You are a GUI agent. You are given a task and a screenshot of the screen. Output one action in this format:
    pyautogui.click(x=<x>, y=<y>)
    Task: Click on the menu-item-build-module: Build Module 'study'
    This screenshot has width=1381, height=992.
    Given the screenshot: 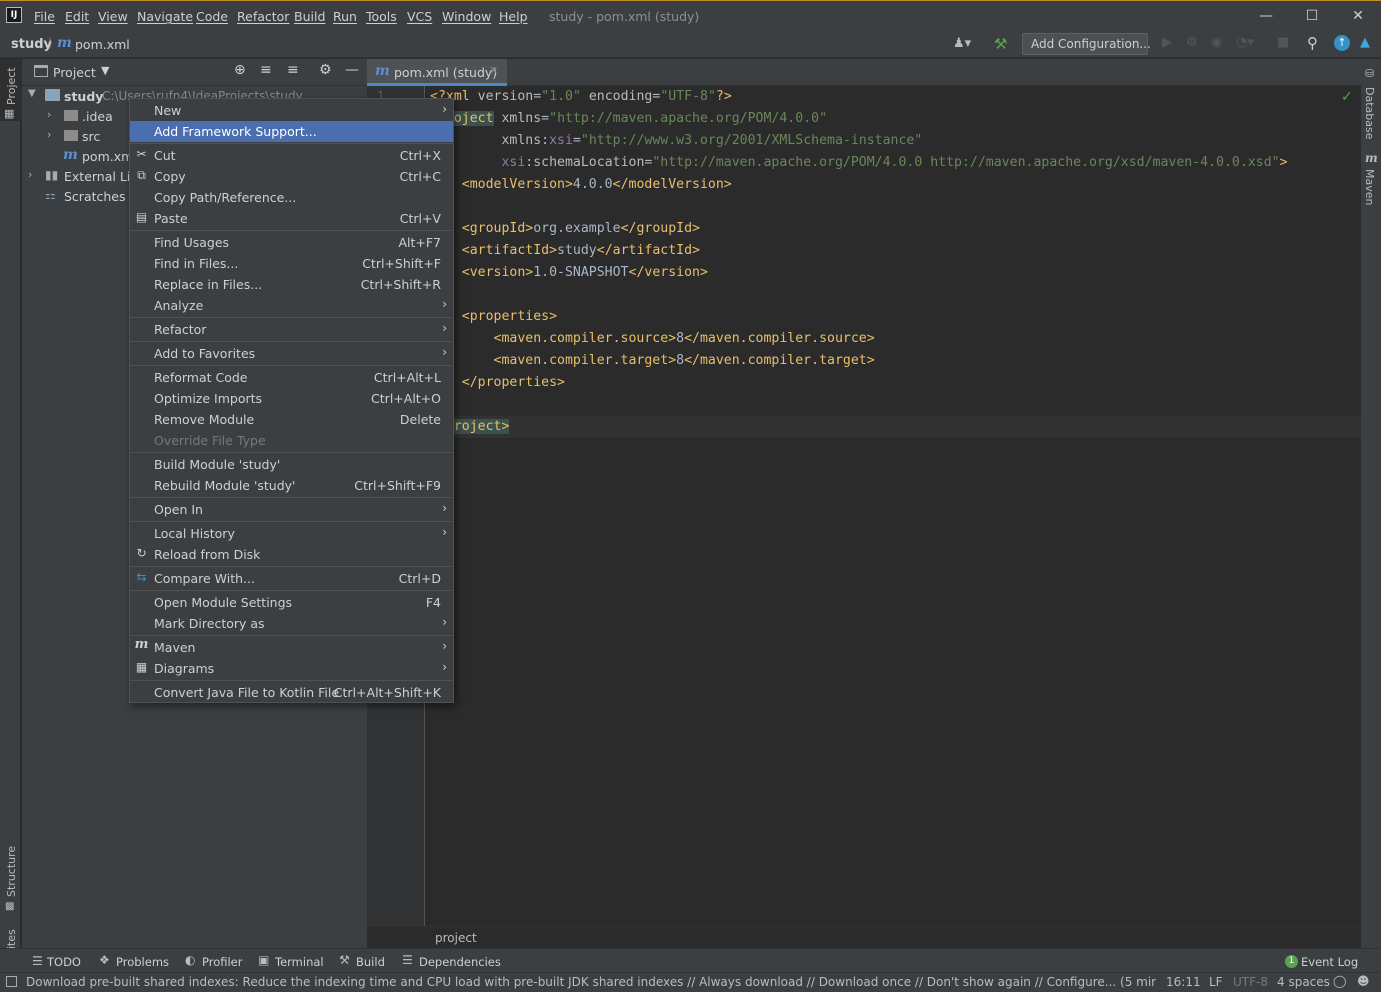 What is the action you would take?
    pyautogui.click(x=291, y=464)
    